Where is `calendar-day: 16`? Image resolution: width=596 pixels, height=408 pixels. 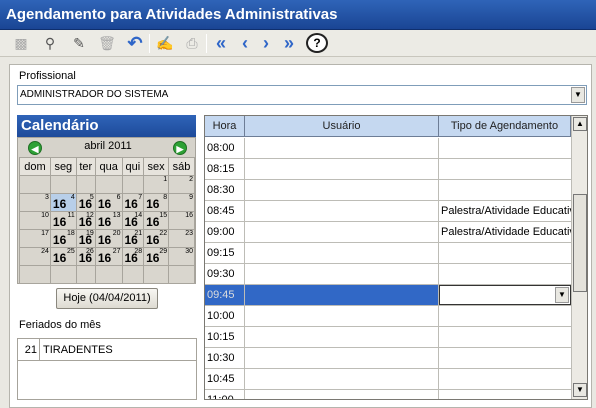
calendar-day: 16 is located at coordinates (181, 220).